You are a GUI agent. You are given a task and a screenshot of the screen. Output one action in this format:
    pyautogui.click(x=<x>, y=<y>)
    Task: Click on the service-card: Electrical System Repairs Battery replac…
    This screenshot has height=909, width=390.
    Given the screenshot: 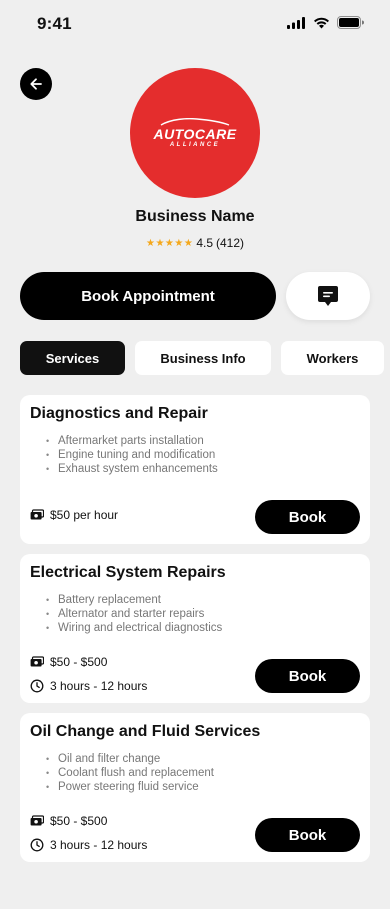 What is the action you would take?
    pyautogui.click(x=195, y=628)
    